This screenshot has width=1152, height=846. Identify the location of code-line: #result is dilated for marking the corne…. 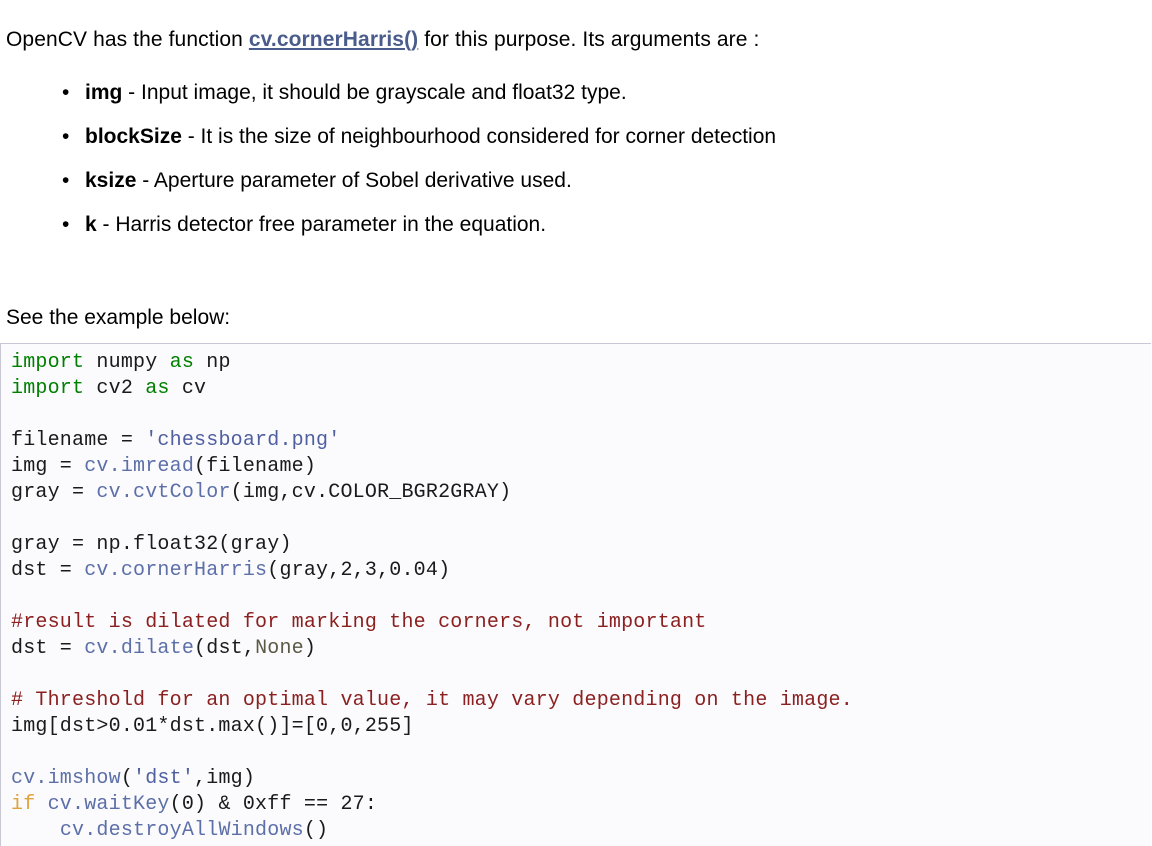
(581, 623).